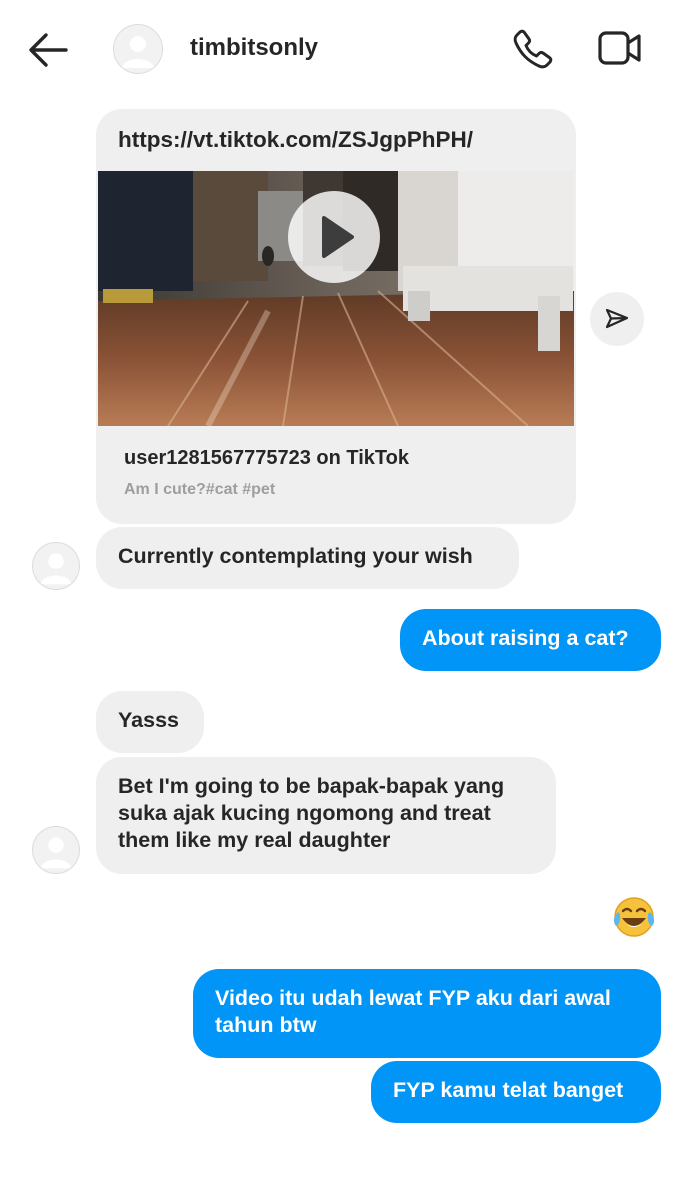 This screenshot has width=675, height=1200. I want to click on shared-post-url: https://vt.tiktok.com/ZSJgpPhPH/, so click(295, 140).